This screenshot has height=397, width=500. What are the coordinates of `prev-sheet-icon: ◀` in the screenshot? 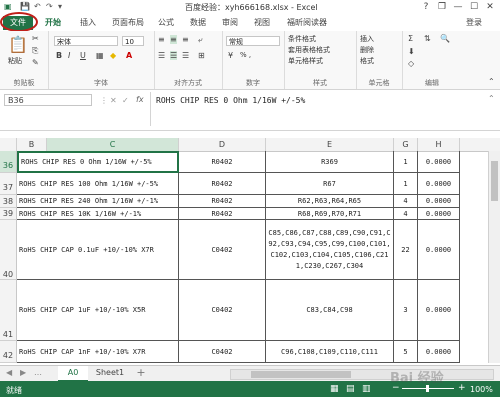 It's located at (9, 372).